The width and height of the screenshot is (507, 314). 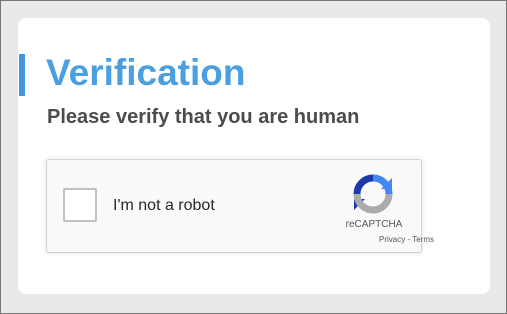 I want to click on title-accent-bar, so click(x=22, y=75).